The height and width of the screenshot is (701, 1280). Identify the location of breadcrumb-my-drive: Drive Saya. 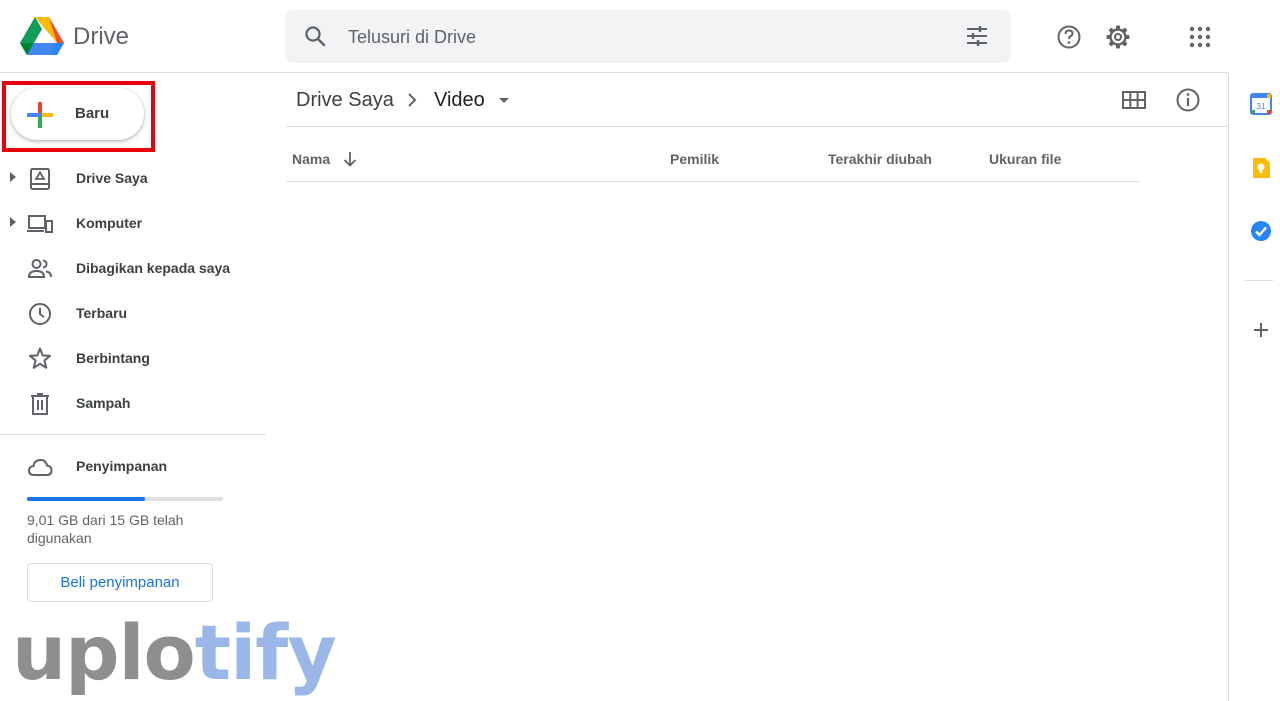
(345, 100).